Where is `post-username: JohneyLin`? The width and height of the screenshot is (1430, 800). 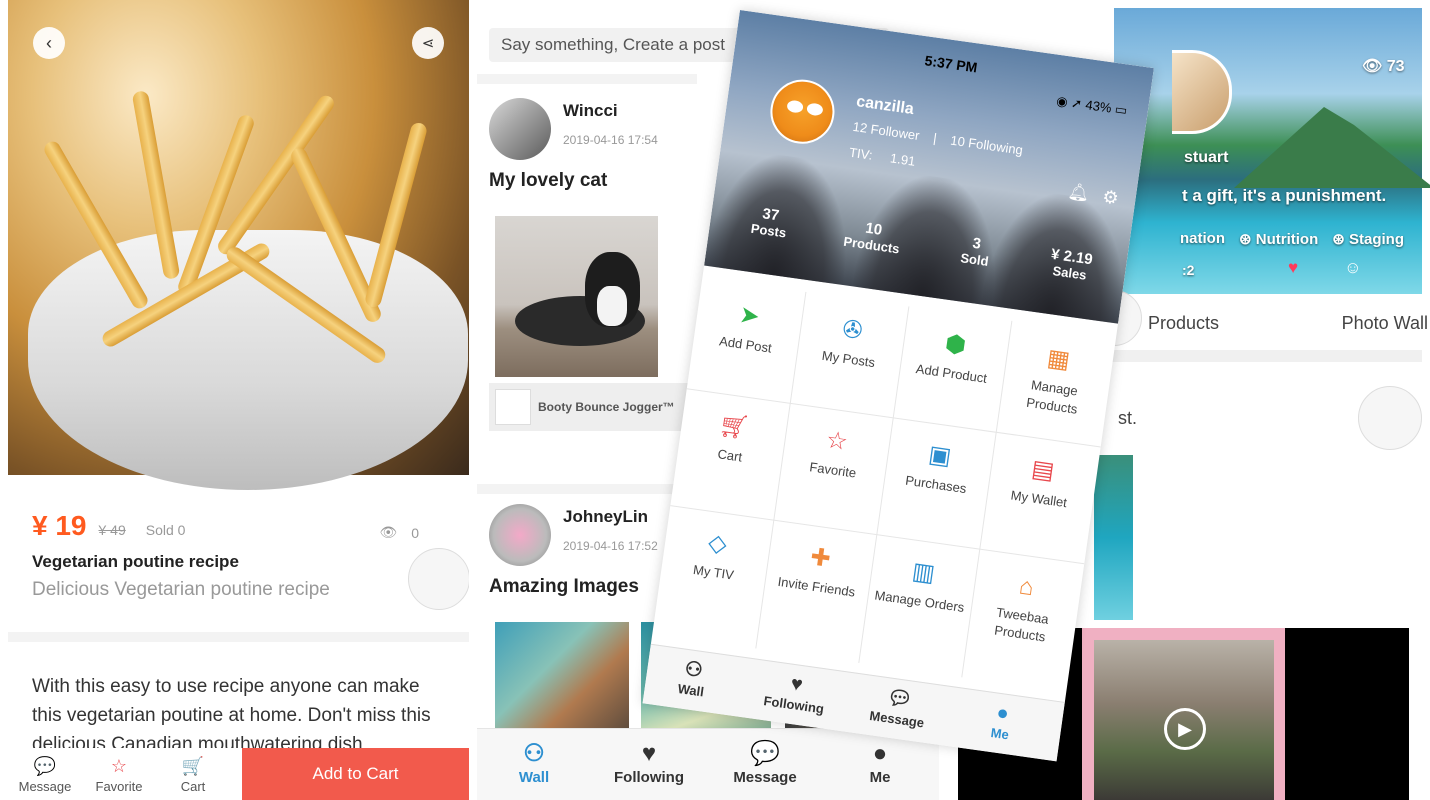 post-username: JohneyLin is located at coordinates (605, 517).